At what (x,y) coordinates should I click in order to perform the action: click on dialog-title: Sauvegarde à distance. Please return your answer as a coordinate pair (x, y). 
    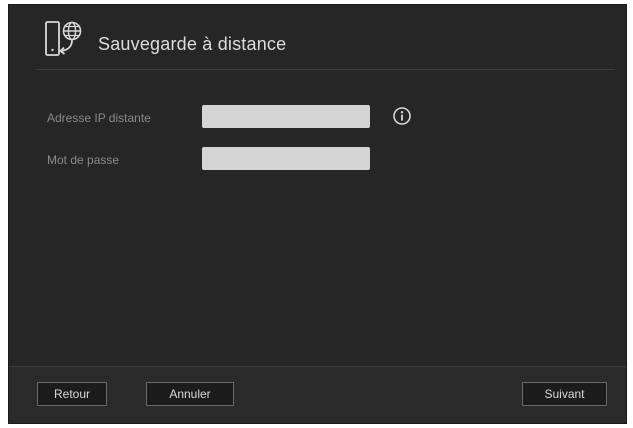
    Looking at the image, I should click on (192, 44).